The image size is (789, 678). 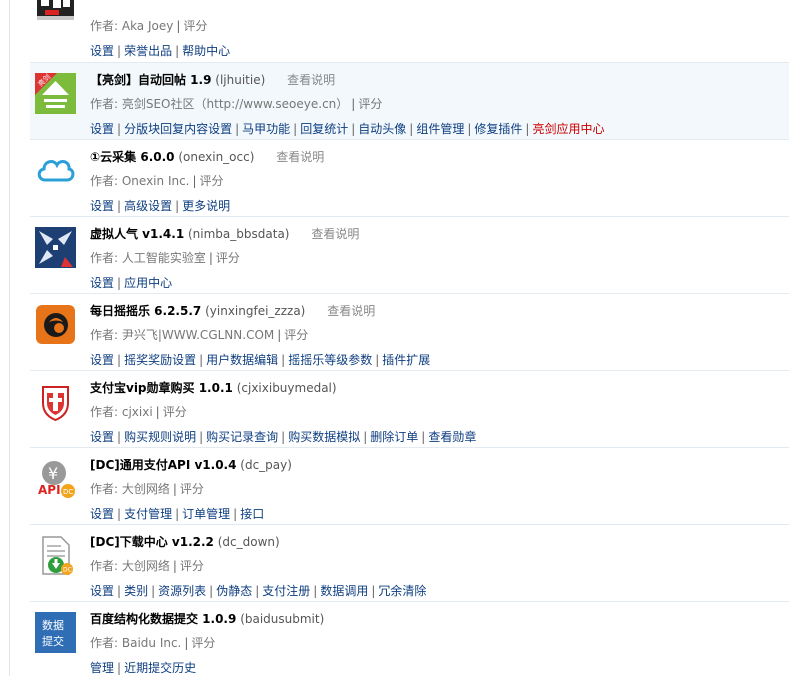 What do you see at coordinates (177, 514) in the screenshot?
I see `plugin-links: 设置 | 支付管理 | 订单管理 | 接口` at bounding box center [177, 514].